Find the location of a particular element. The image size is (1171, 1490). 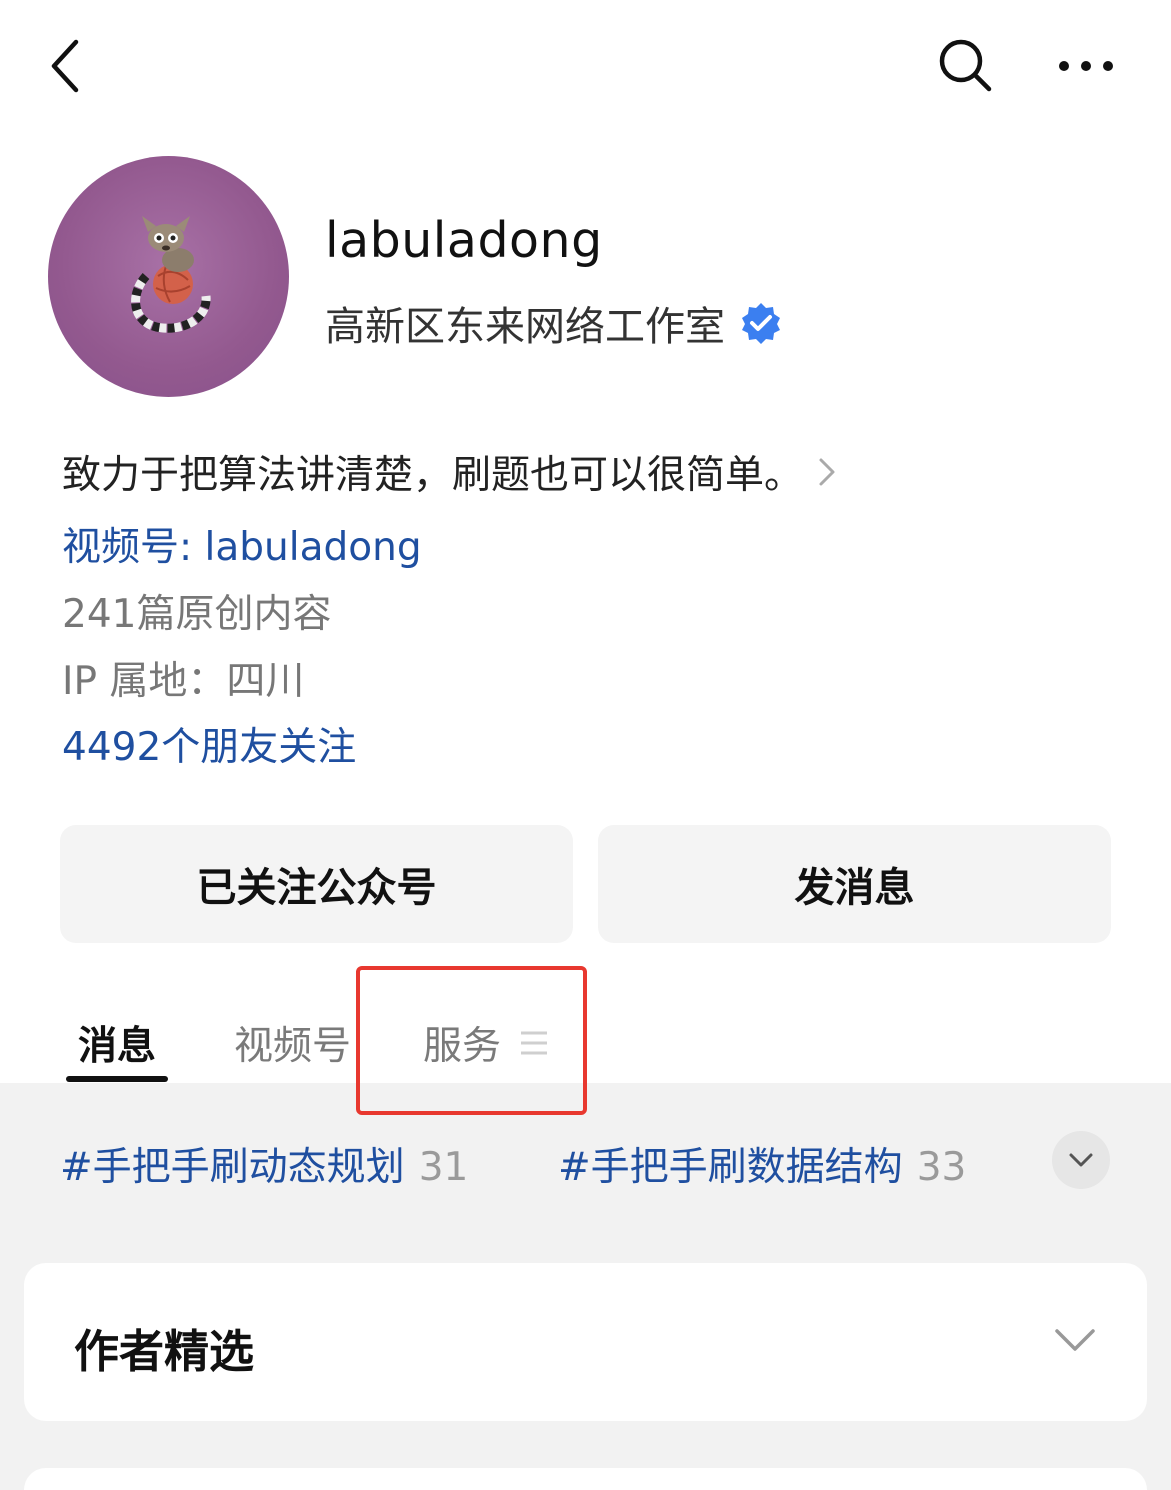

tab-services: 服务 is located at coordinates (486, 1043).